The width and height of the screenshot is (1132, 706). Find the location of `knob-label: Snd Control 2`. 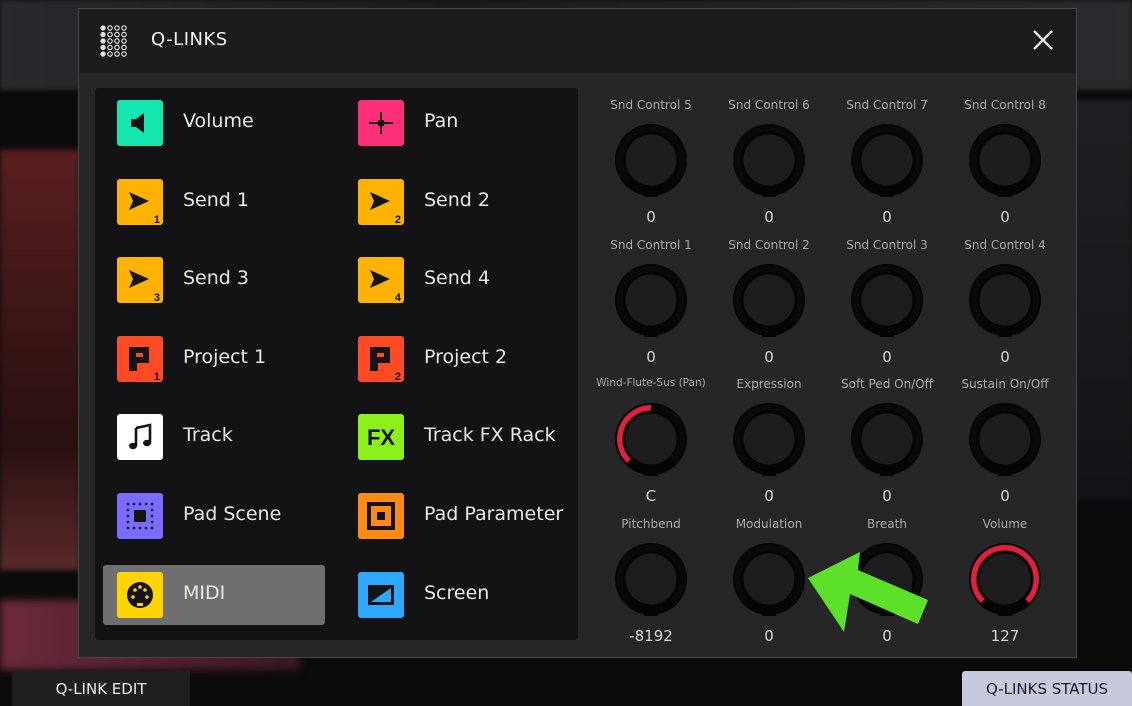

knob-label: Snd Control 2 is located at coordinates (769, 244).